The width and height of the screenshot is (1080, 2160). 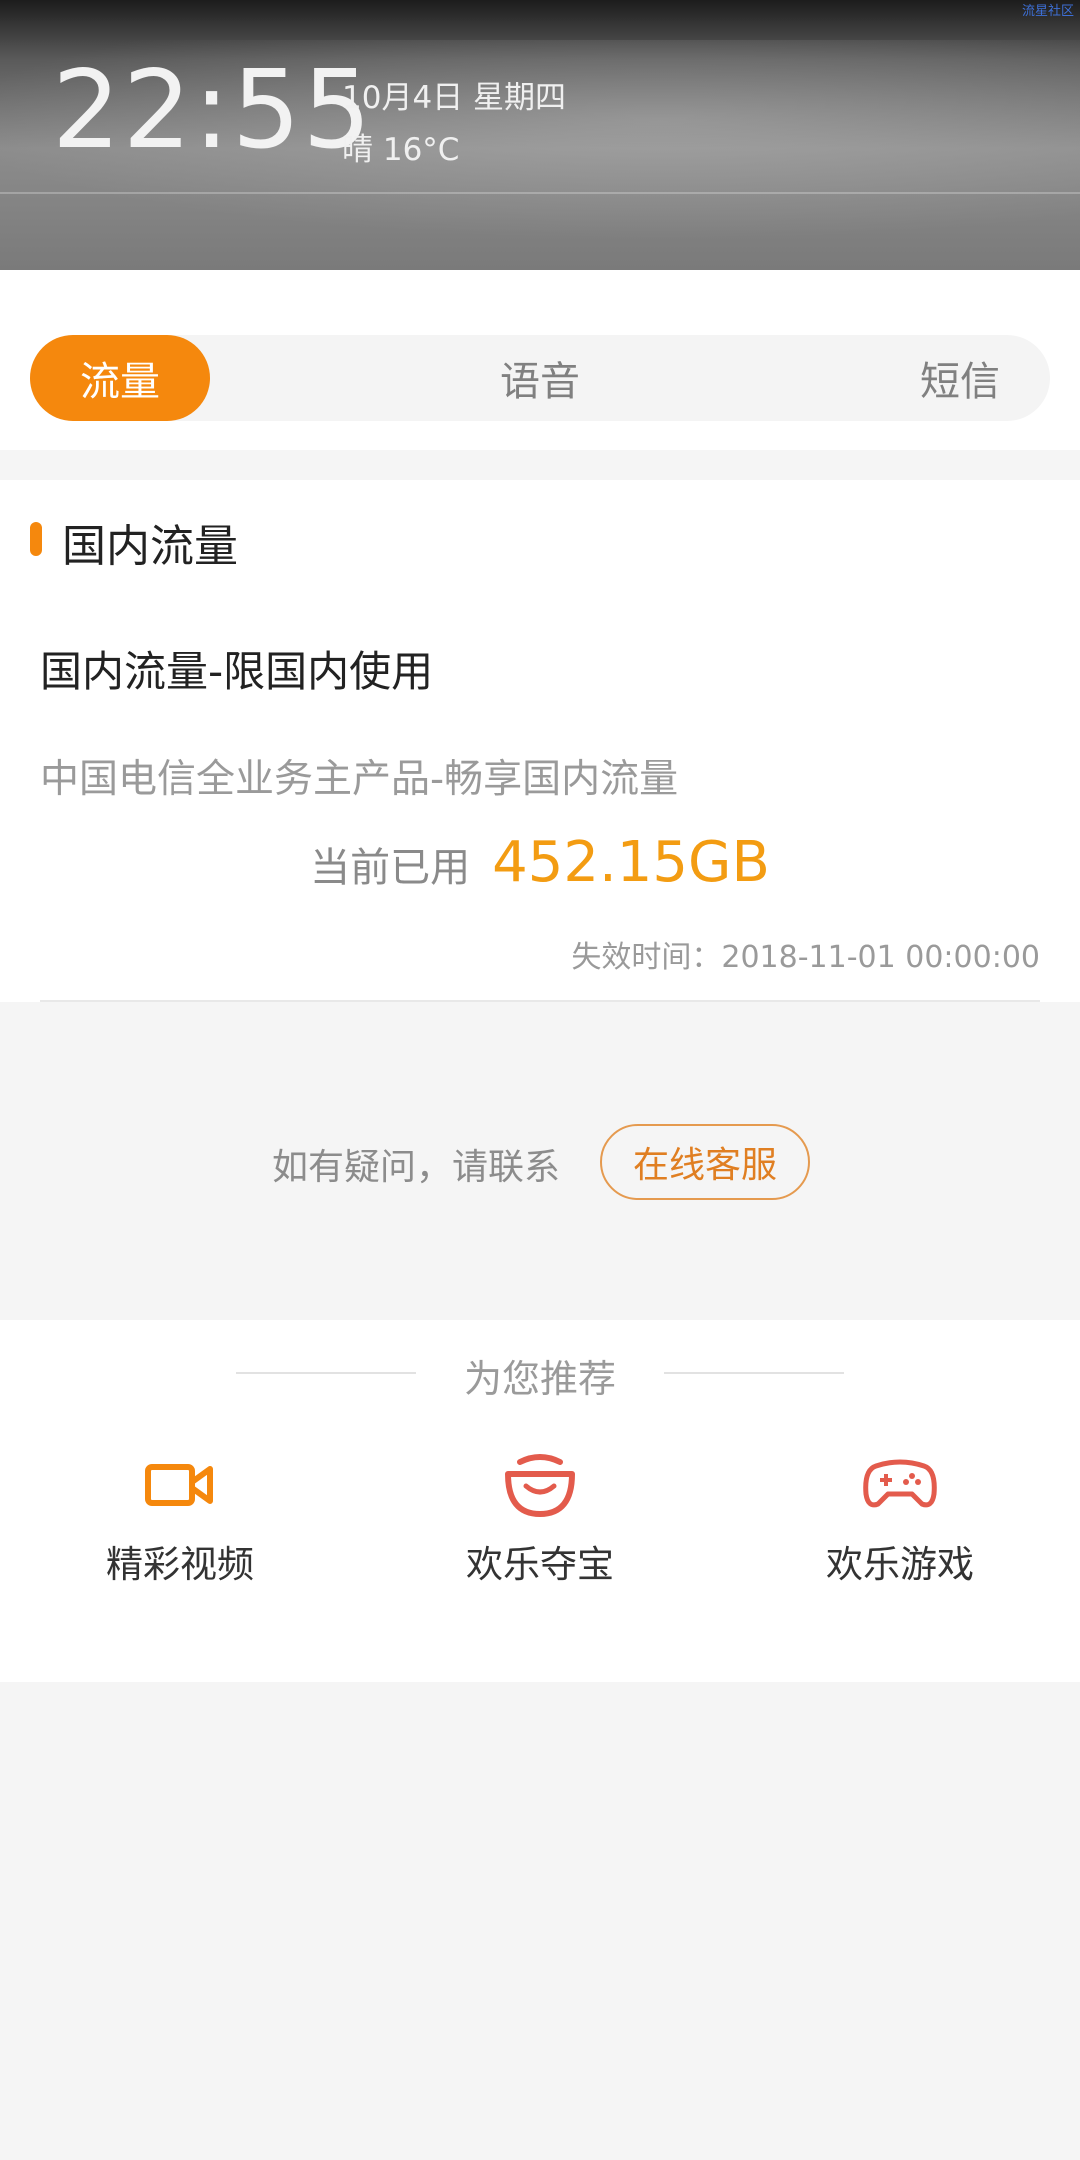 I want to click on segmented-control: 流量 语音 短信, so click(x=540, y=378).